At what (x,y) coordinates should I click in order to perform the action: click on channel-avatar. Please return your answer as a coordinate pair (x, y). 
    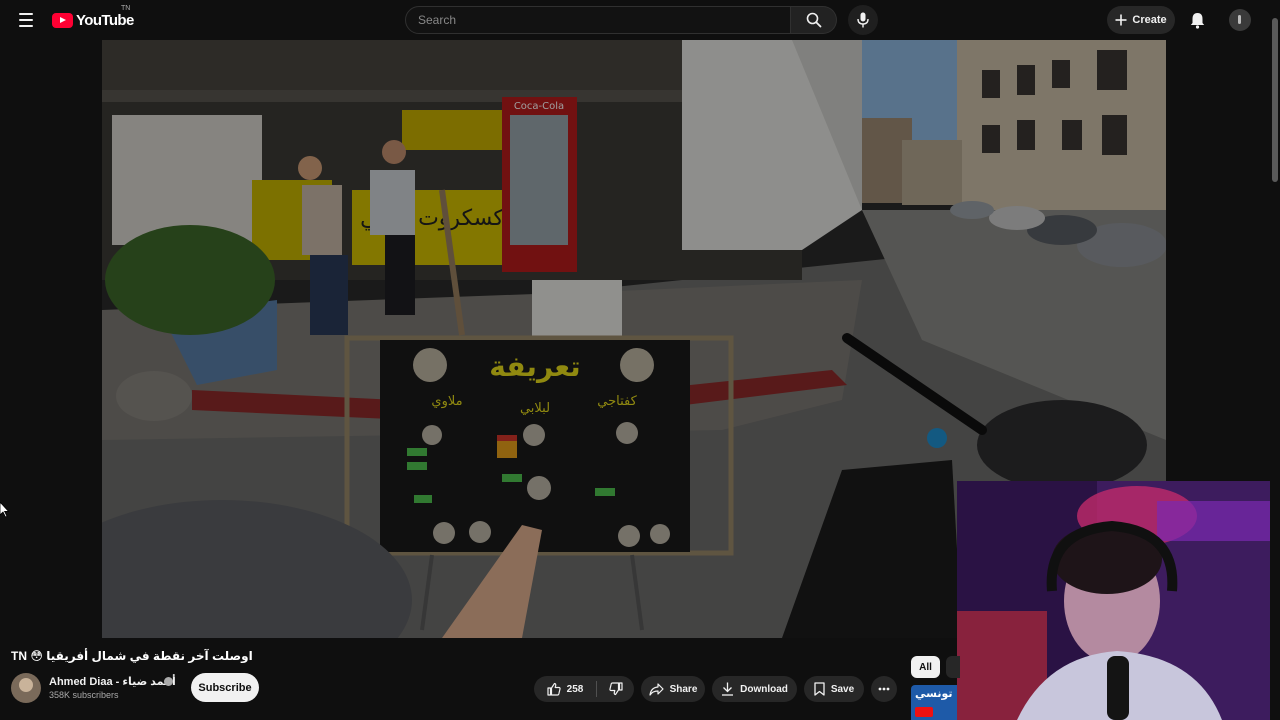
    Looking at the image, I should click on (26, 688).